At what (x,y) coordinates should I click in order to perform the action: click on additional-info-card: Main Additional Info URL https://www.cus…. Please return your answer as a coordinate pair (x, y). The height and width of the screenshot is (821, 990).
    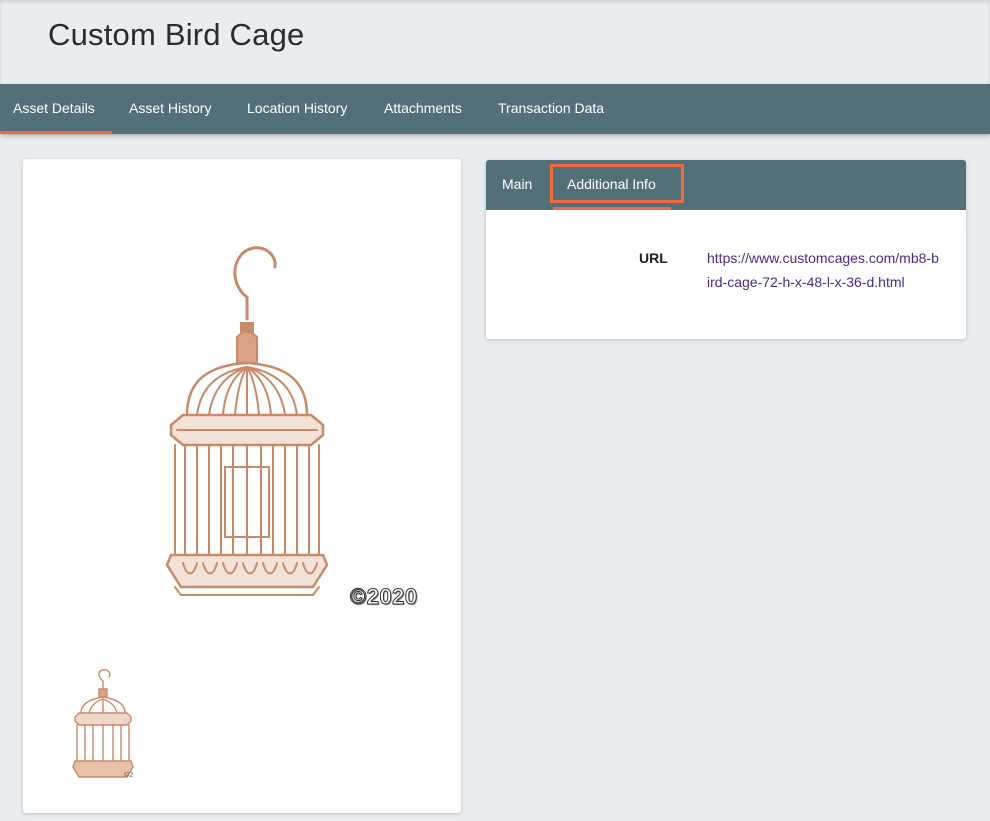
    Looking at the image, I should click on (726, 249).